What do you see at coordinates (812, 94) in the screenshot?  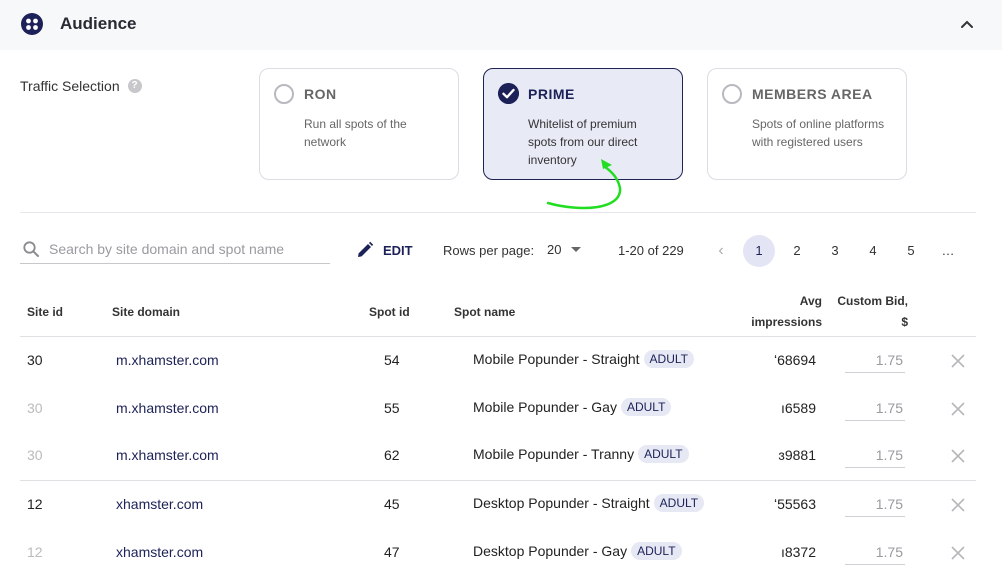 I see `option-title: MEMBERS AREA` at bounding box center [812, 94].